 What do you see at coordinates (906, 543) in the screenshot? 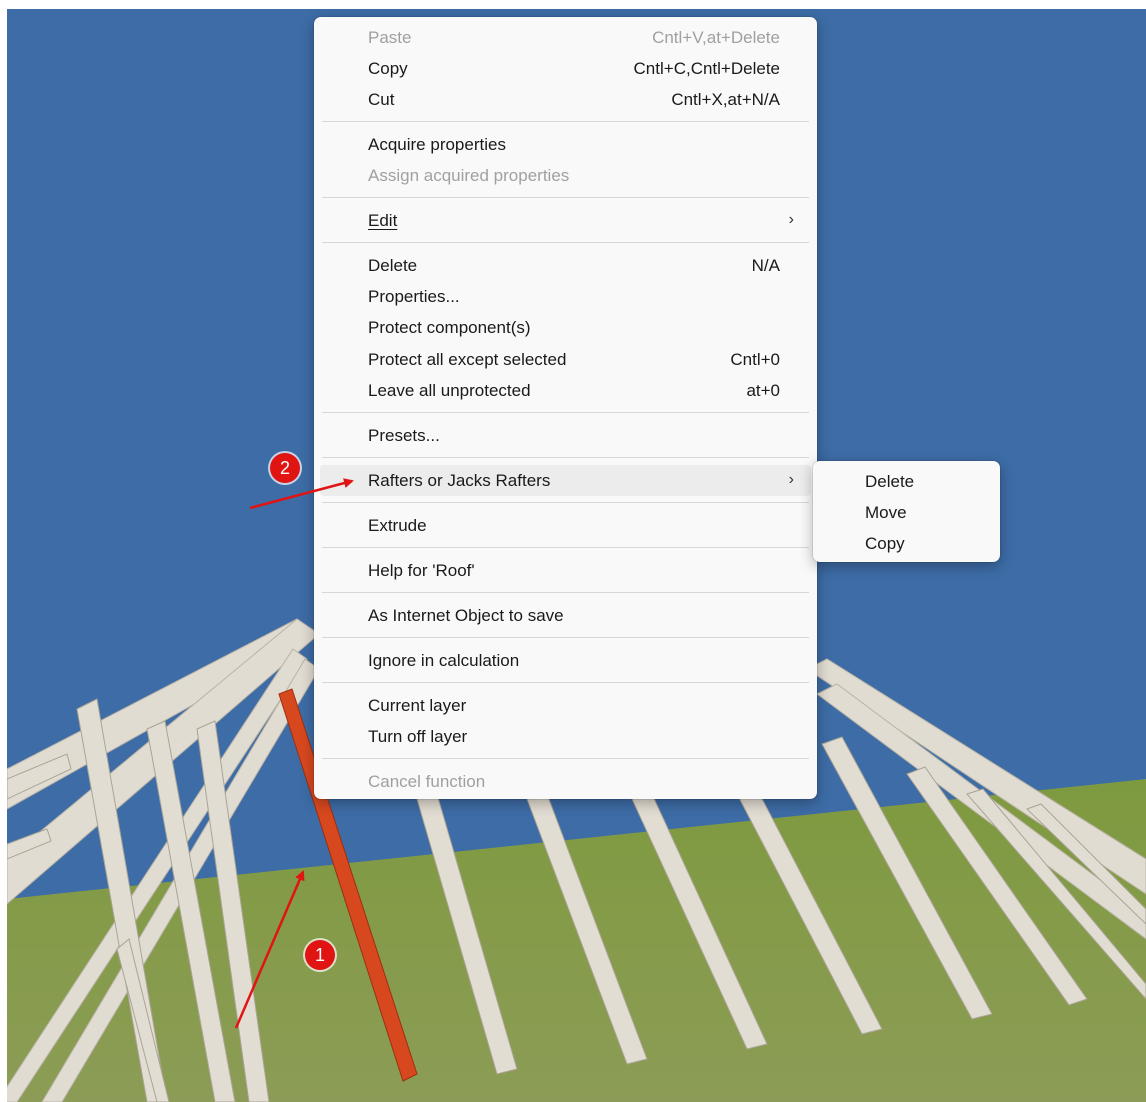
I see `submenu-item-copy: Copy` at bounding box center [906, 543].